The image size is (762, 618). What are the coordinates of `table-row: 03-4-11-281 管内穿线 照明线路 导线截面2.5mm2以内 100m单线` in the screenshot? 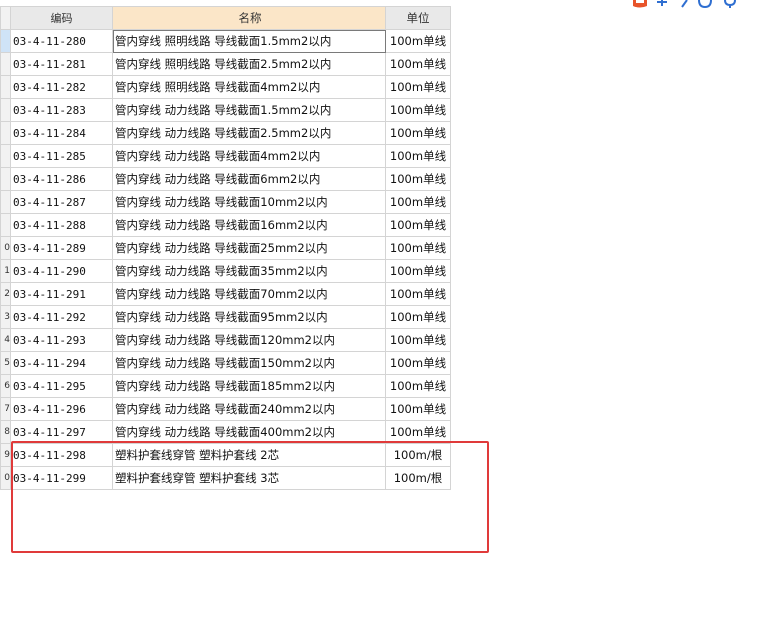 It's located at (225, 64).